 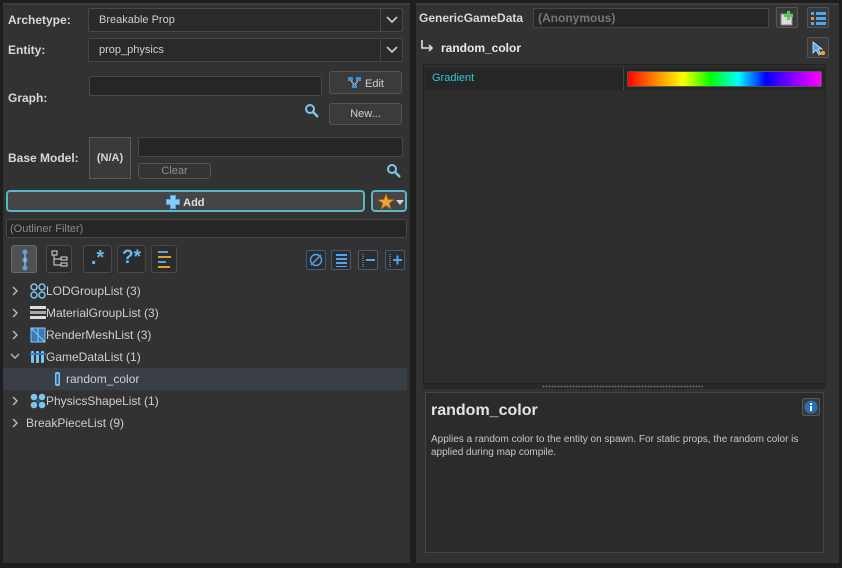 What do you see at coordinates (43, 158) in the screenshot?
I see `base-model-label: Base Model:` at bounding box center [43, 158].